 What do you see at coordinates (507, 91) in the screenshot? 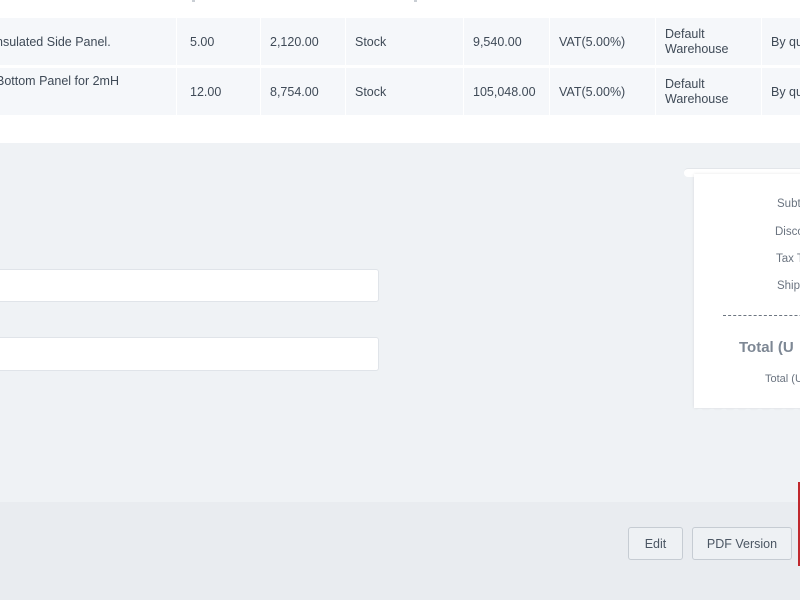
I see `item-amount: 105,048.00` at bounding box center [507, 91].